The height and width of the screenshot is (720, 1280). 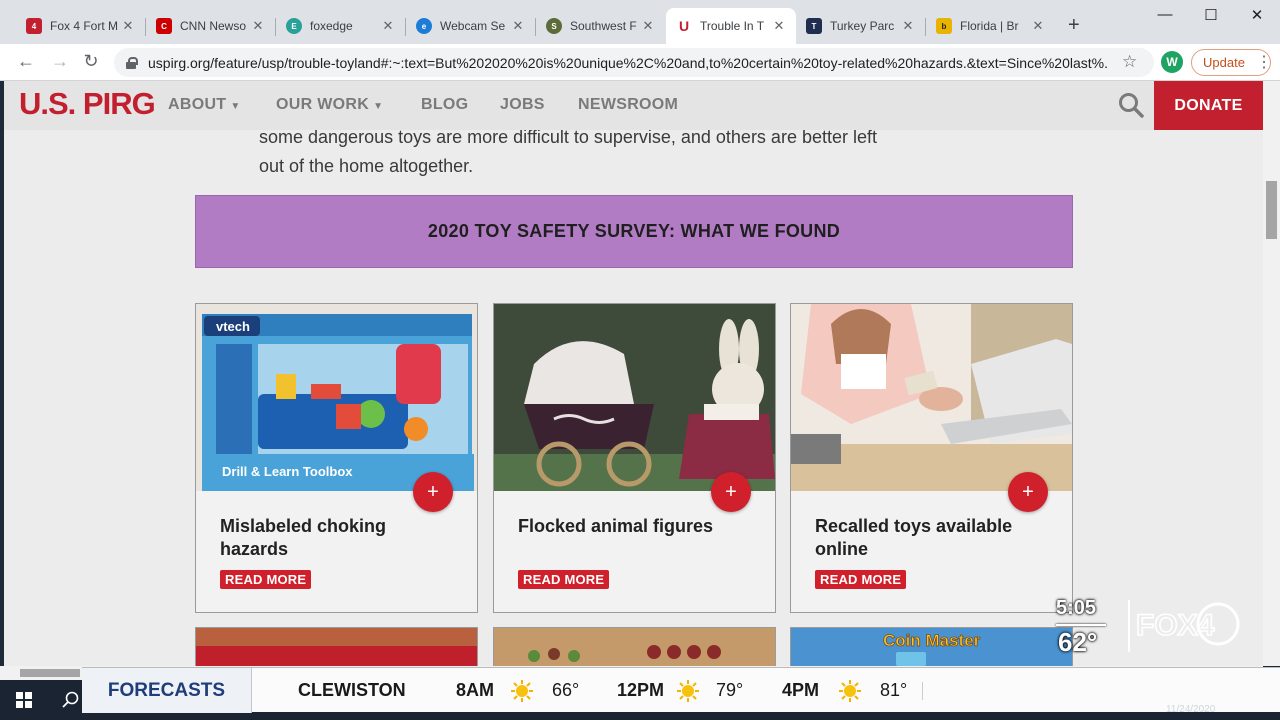 What do you see at coordinates (475, 690) in the screenshot?
I see `forecast-time: 8AM` at bounding box center [475, 690].